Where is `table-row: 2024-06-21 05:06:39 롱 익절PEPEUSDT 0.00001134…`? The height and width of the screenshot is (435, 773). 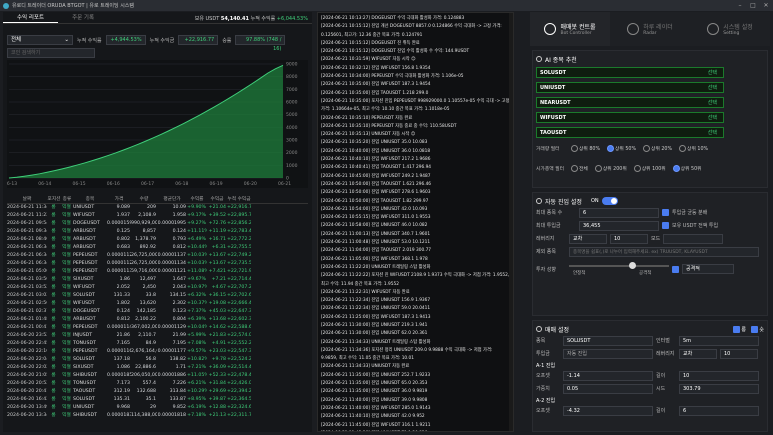 table-row: 2024-06-21 05:06:39 롱 익절PEPEUSDT 0.00001134… is located at coordinates (157, 272).